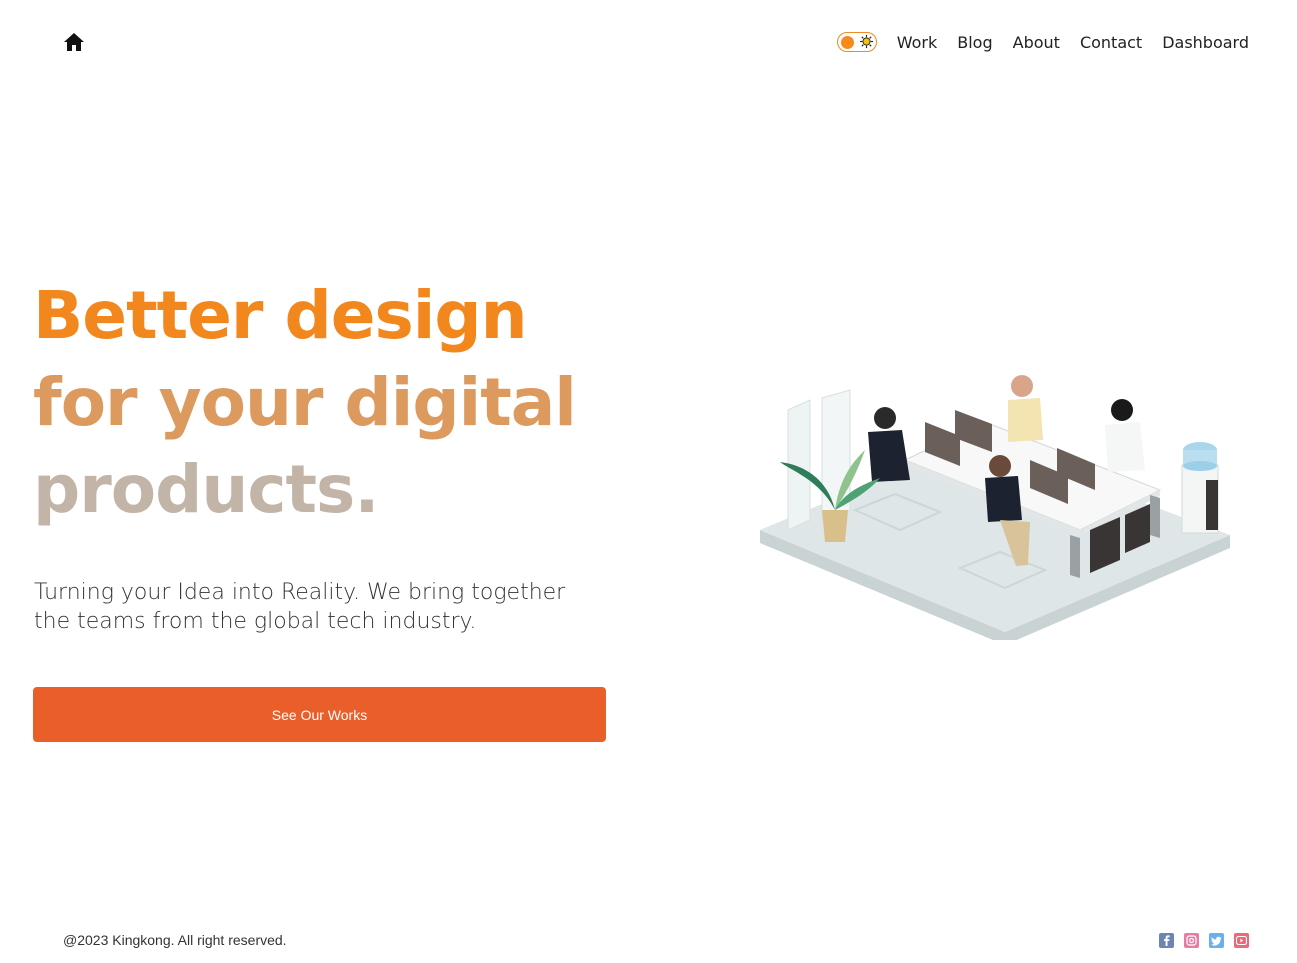 This screenshot has height=963, width=1297. I want to click on nav-contact: Contact, so click(1111, 42).